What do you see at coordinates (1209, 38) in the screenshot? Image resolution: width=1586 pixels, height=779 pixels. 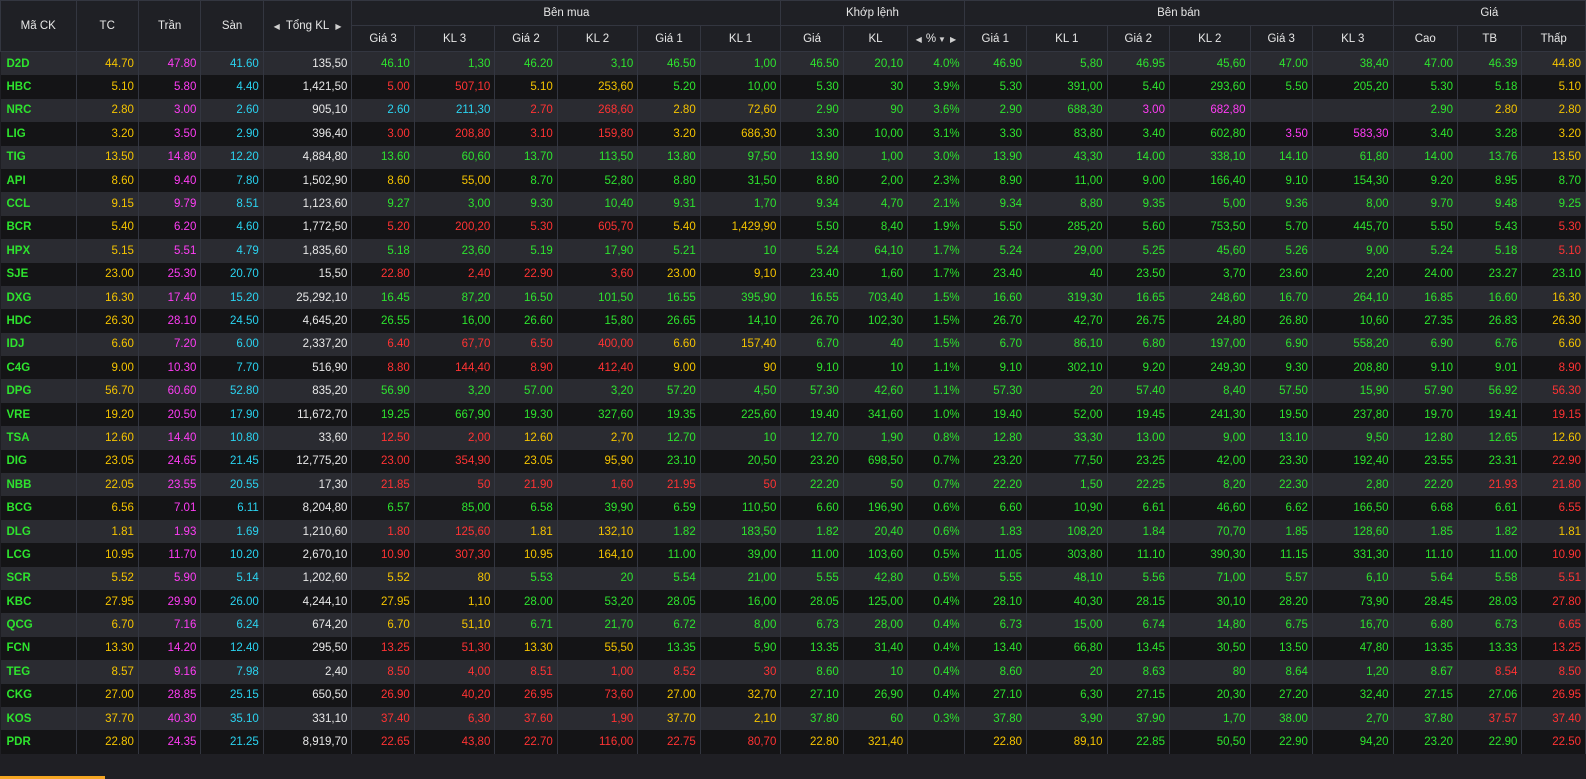 I see `sell-vol2-header: KL 2` at bounding box center [1209, 38].